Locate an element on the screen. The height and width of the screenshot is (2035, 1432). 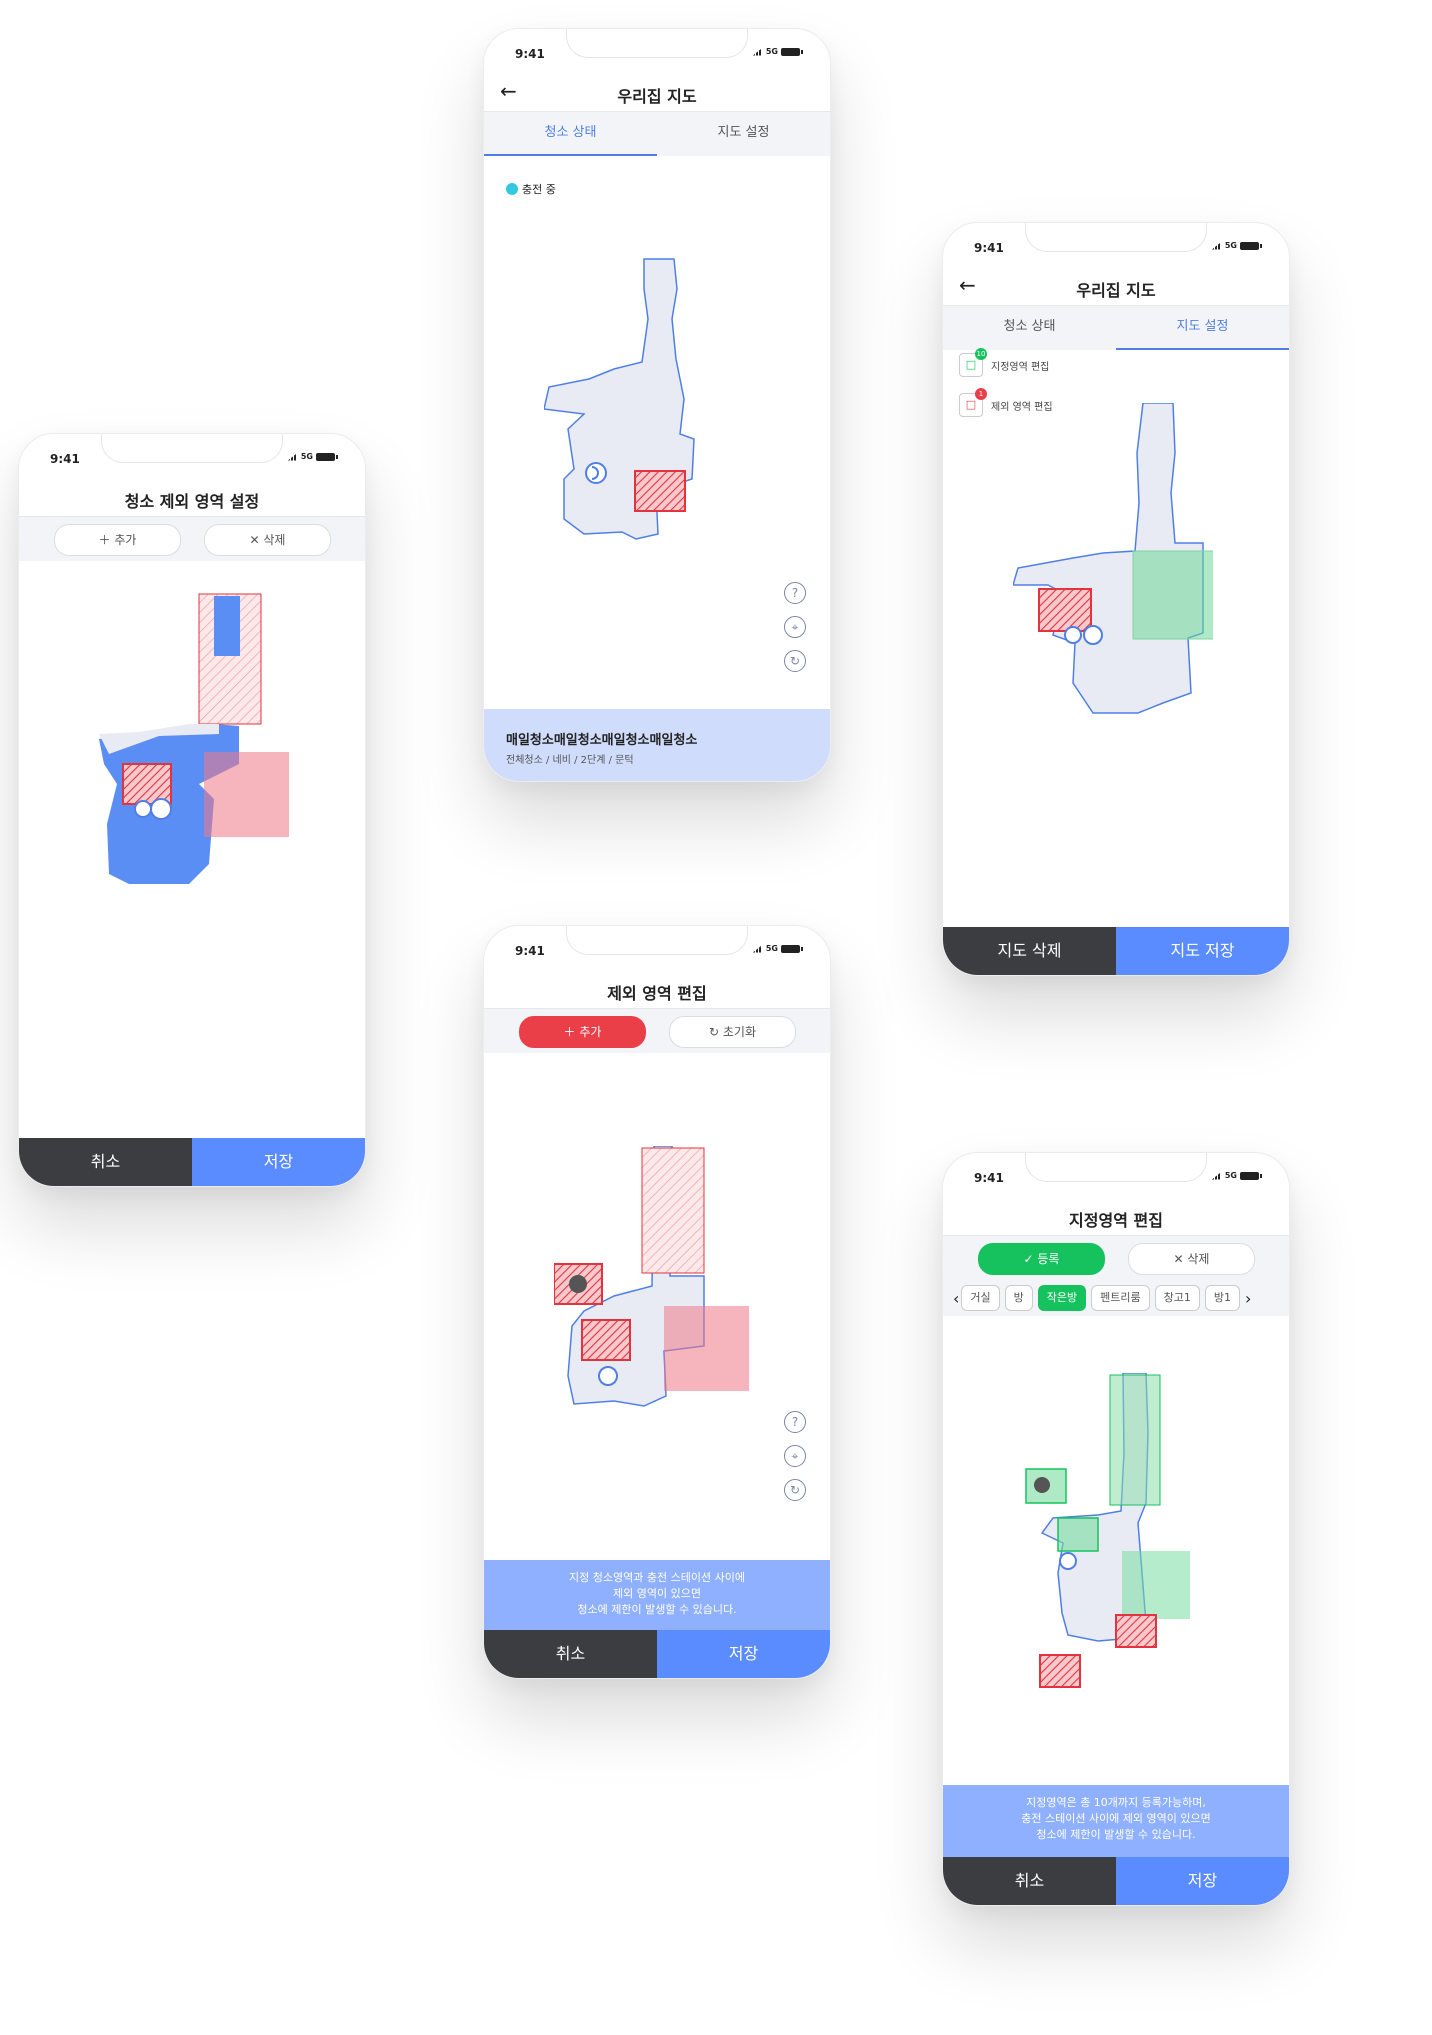
room-chip-row: ‹ 거실 방 작은방 펜트리룸 창고1 방1 › is located at coordinates (1116, 1298).